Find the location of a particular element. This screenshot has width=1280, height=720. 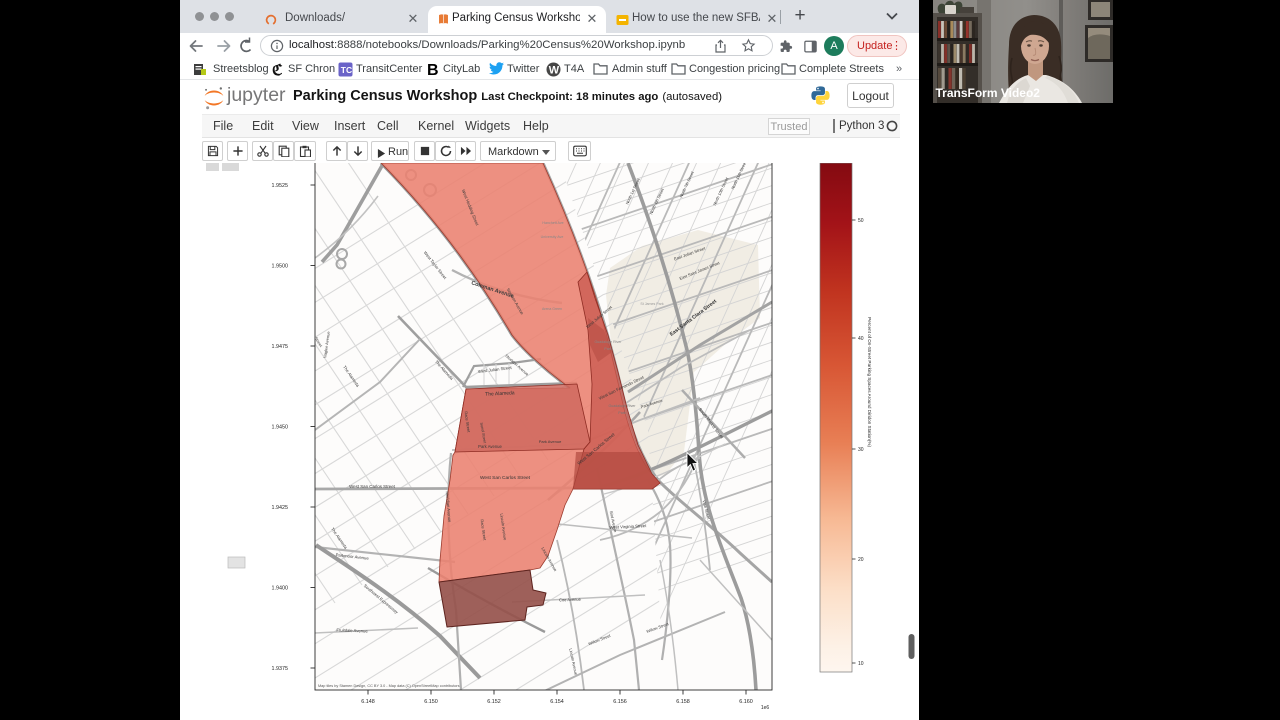

svg-text: 1e6 is located at coordinates (765, 708).